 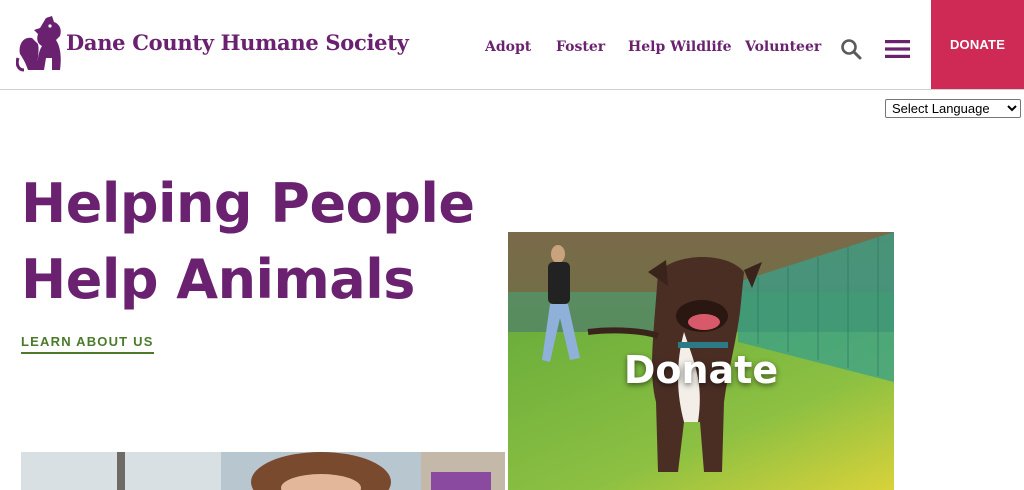 I want to click on donate-button: DONATE, so click(x=977, y=44).